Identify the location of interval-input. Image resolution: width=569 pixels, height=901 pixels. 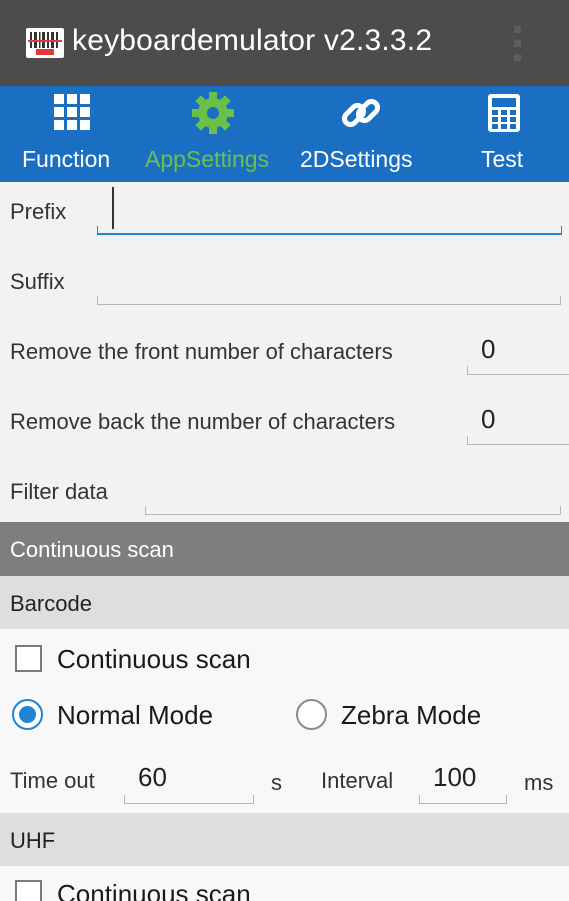
(463, 799).